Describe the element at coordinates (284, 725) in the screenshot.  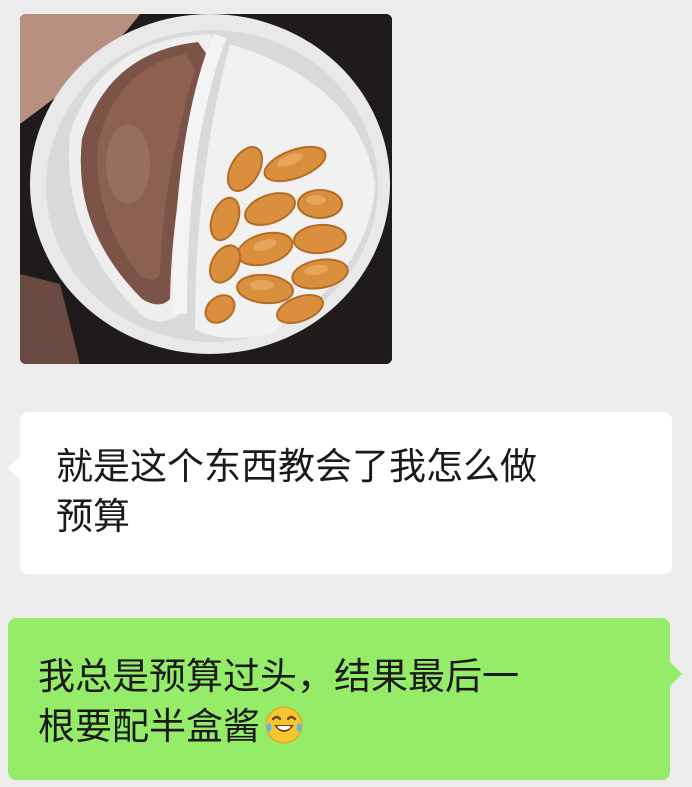
I see `laughing-tears-emoji-icon` at that location.